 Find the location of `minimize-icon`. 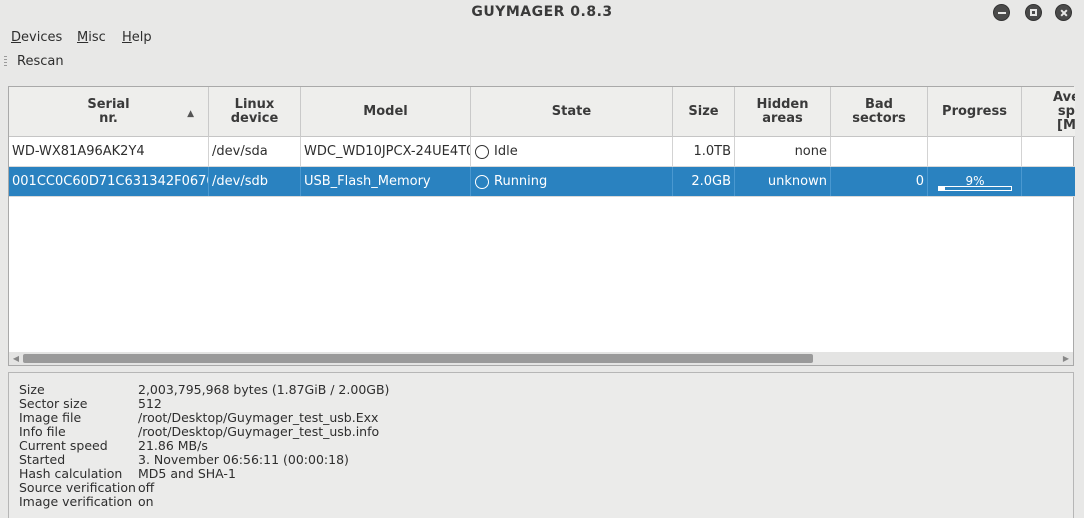

minimize-icon is located at coordinates (1001, 12).